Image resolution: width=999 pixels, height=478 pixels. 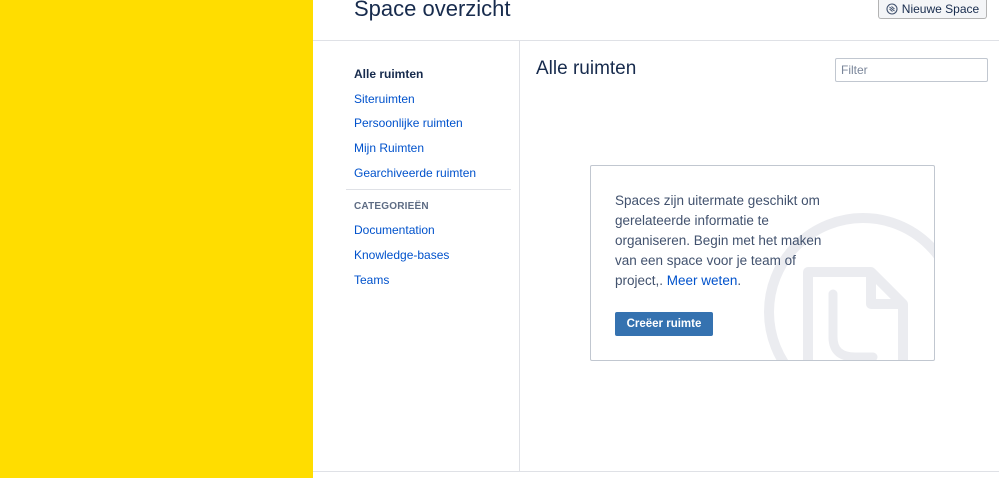 What do you see at coordinates (586, 68) in the screenshot?
I see `main-heading: Alle ruimten` at bounding box center [586, 68].